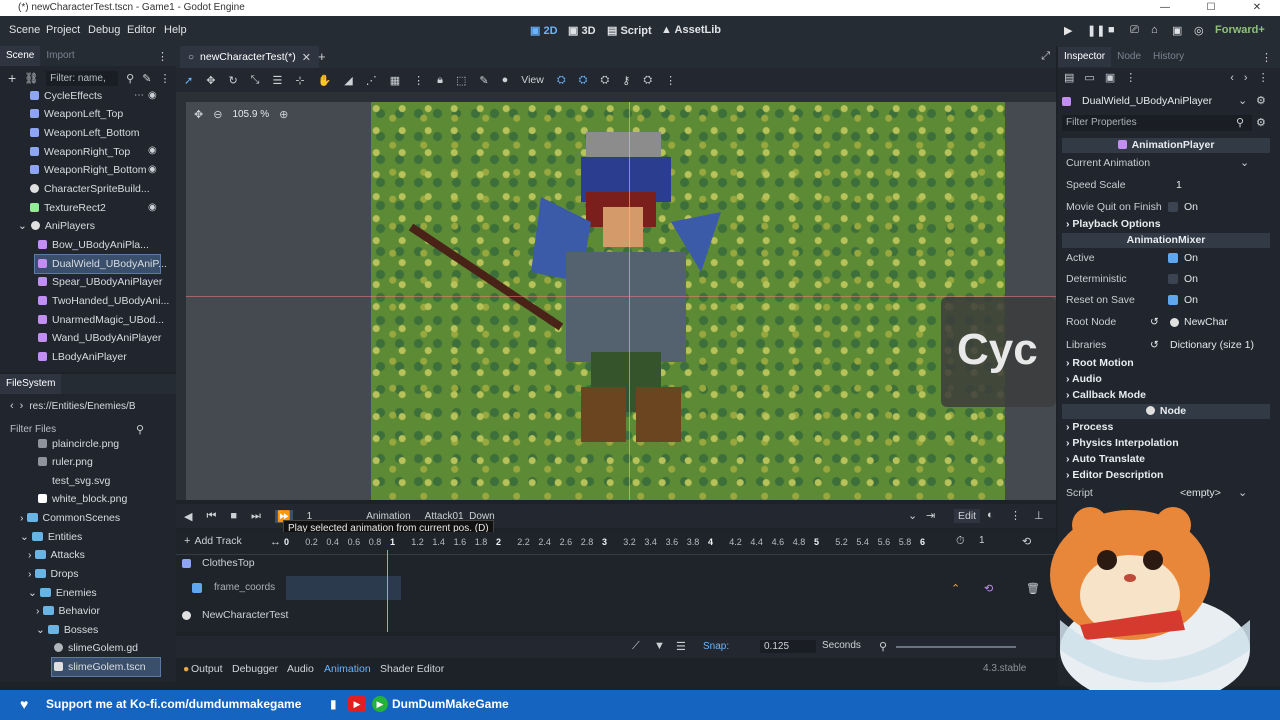 This screenshot has height=720, width=1280. I want to click on list-select-icon: ☰, so click(277, 80).